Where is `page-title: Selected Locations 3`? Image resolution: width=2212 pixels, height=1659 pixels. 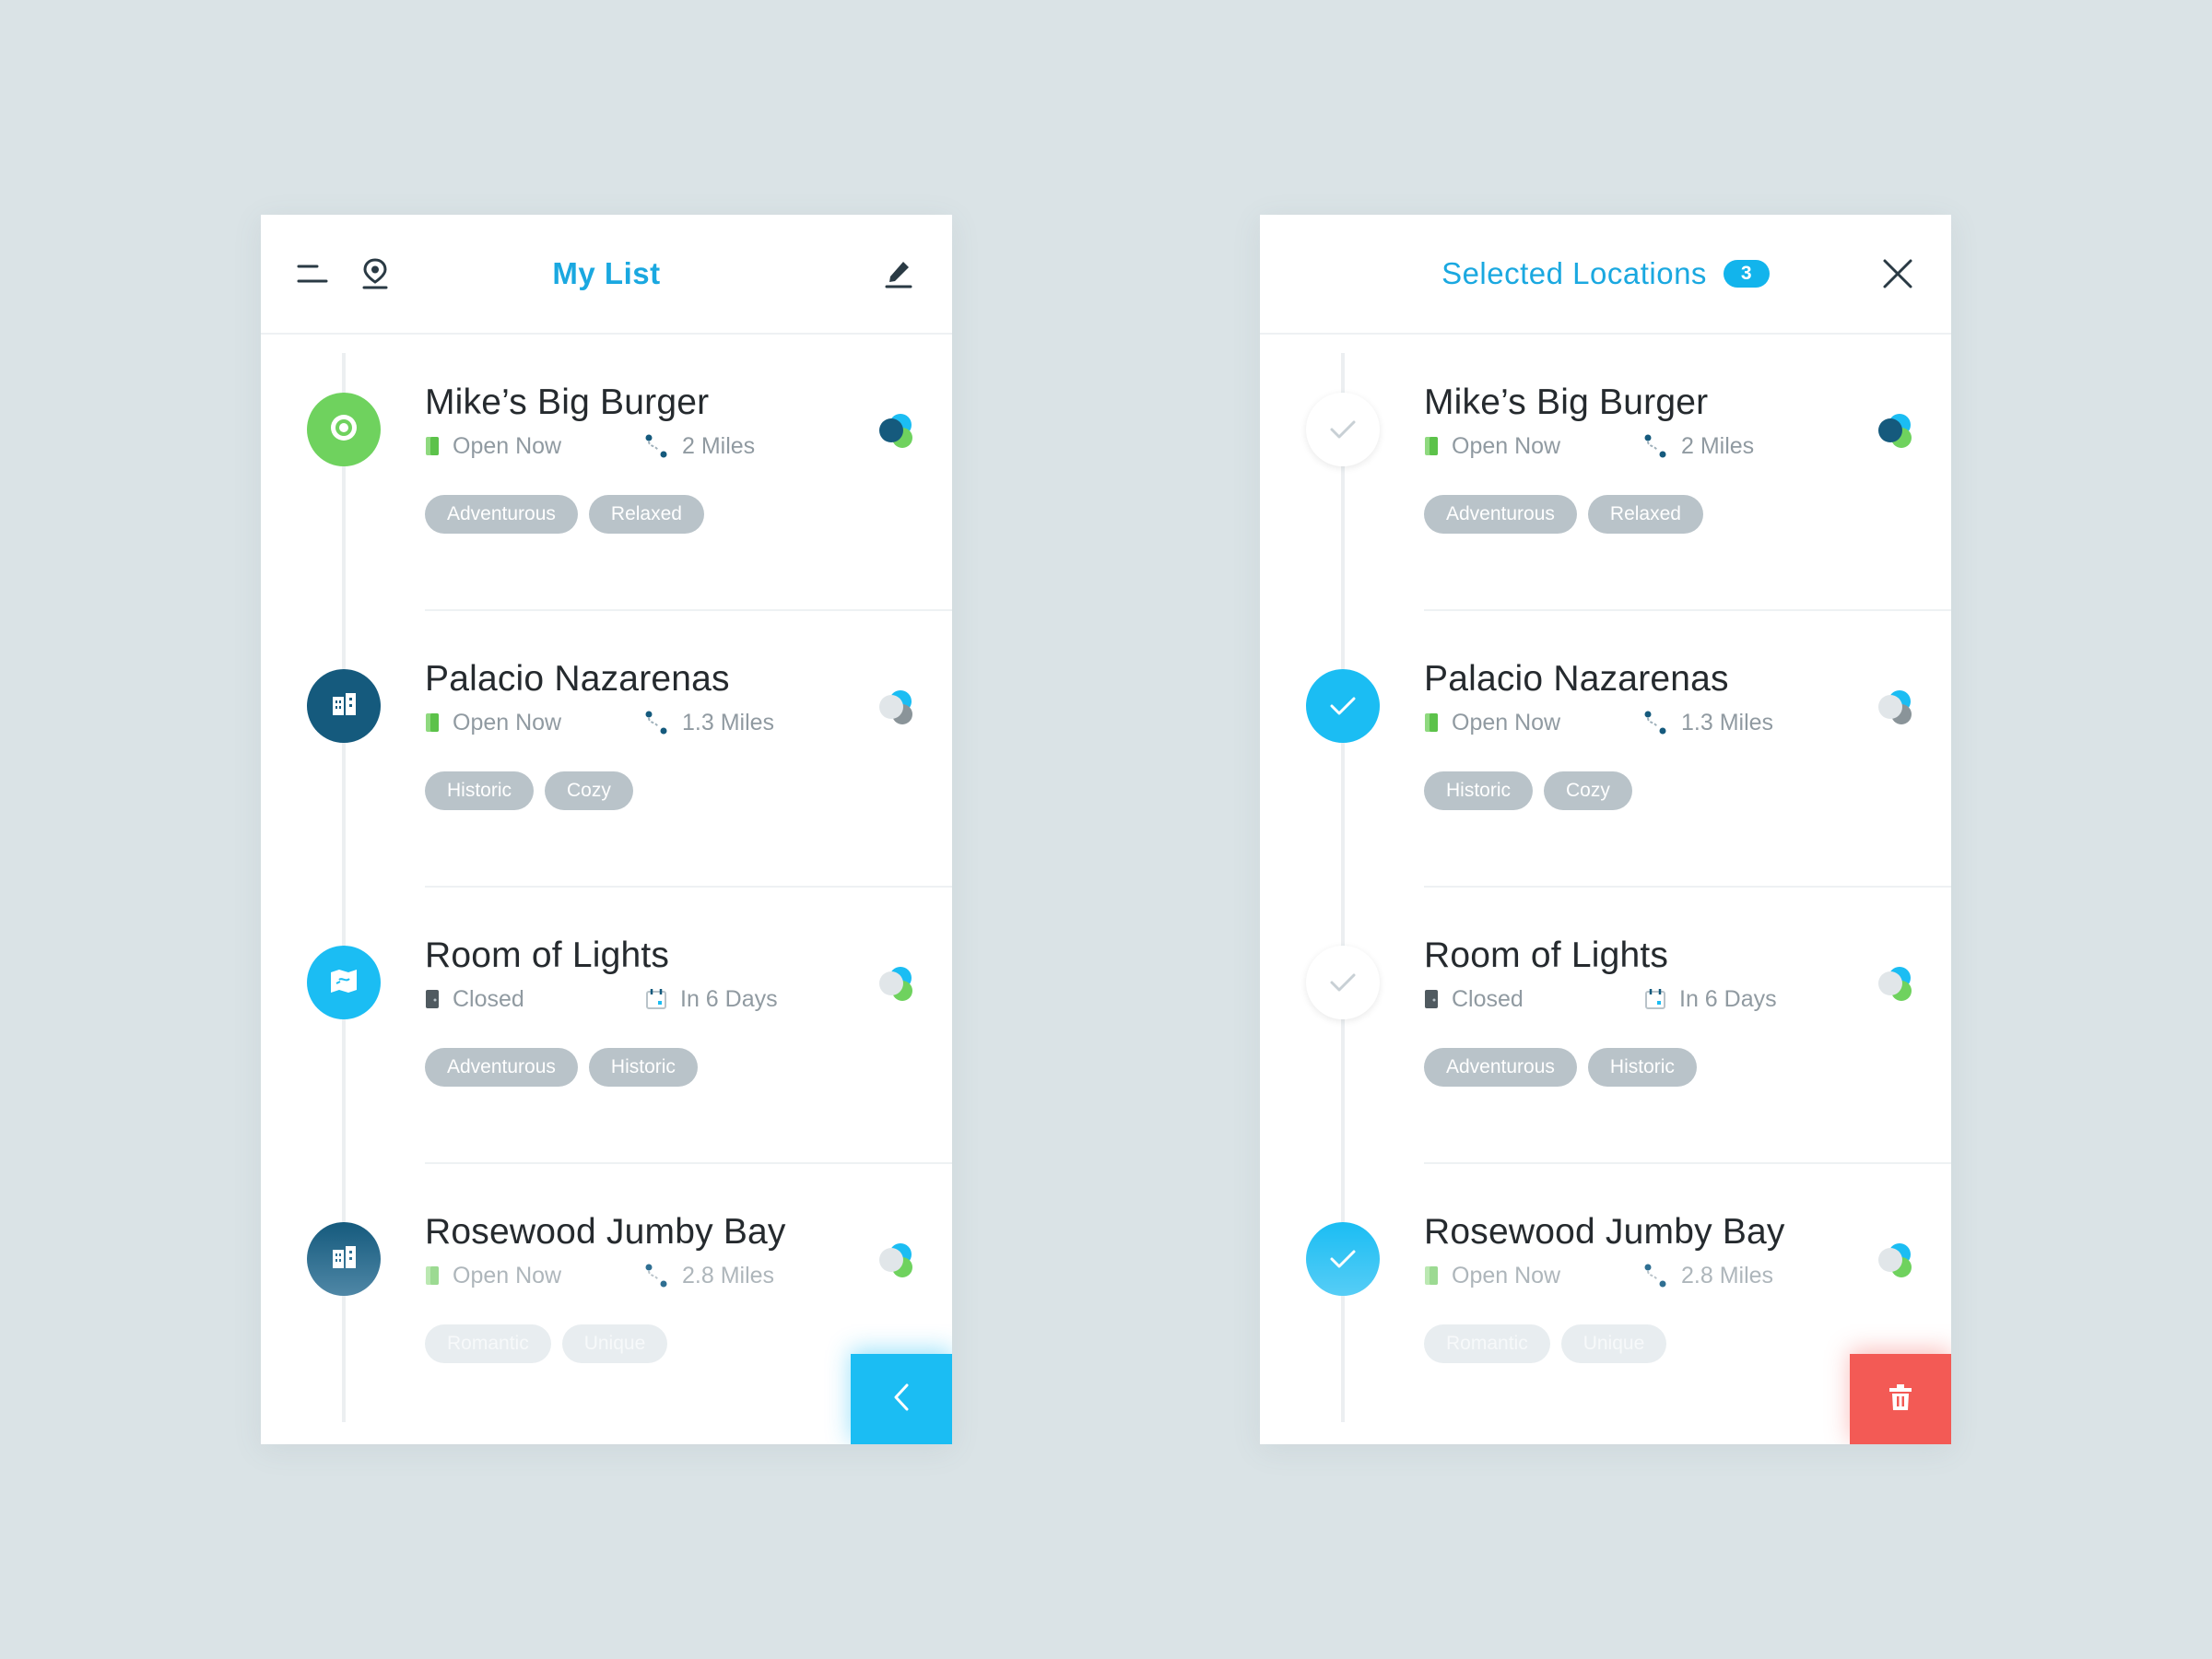 page-title: Selected Locations 3 is located at coordinates (1605, 274).